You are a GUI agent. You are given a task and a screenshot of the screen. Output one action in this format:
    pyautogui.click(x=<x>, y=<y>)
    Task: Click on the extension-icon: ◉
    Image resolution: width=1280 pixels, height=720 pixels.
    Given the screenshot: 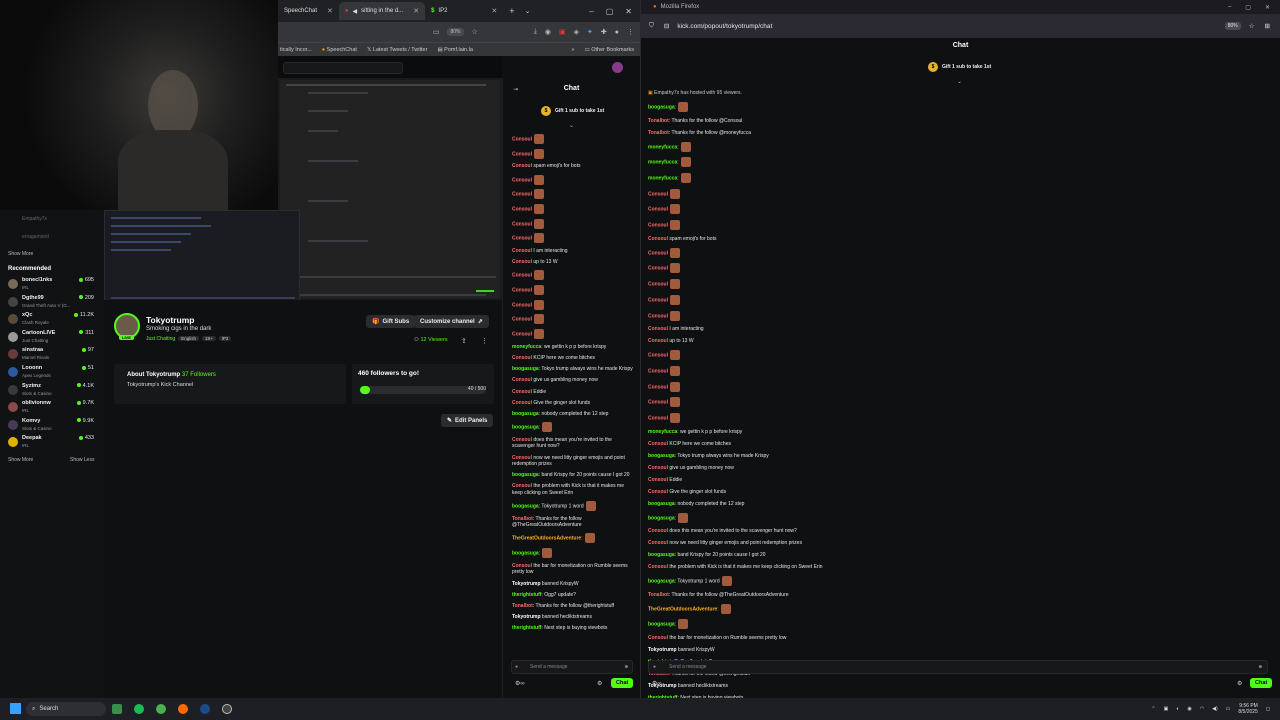 What is the action you would take?
    pyautogui.click(x=548, y=32)
    